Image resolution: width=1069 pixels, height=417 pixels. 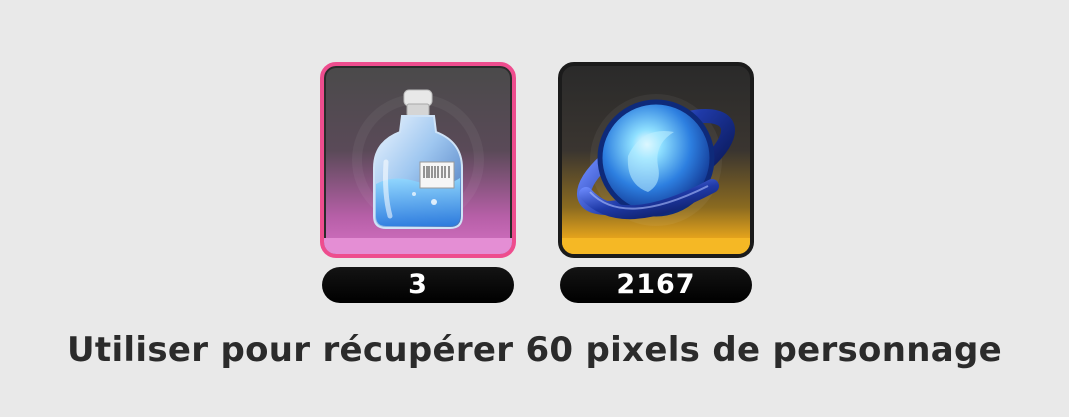 I want to click on item-card, so click(x=656, y=160).